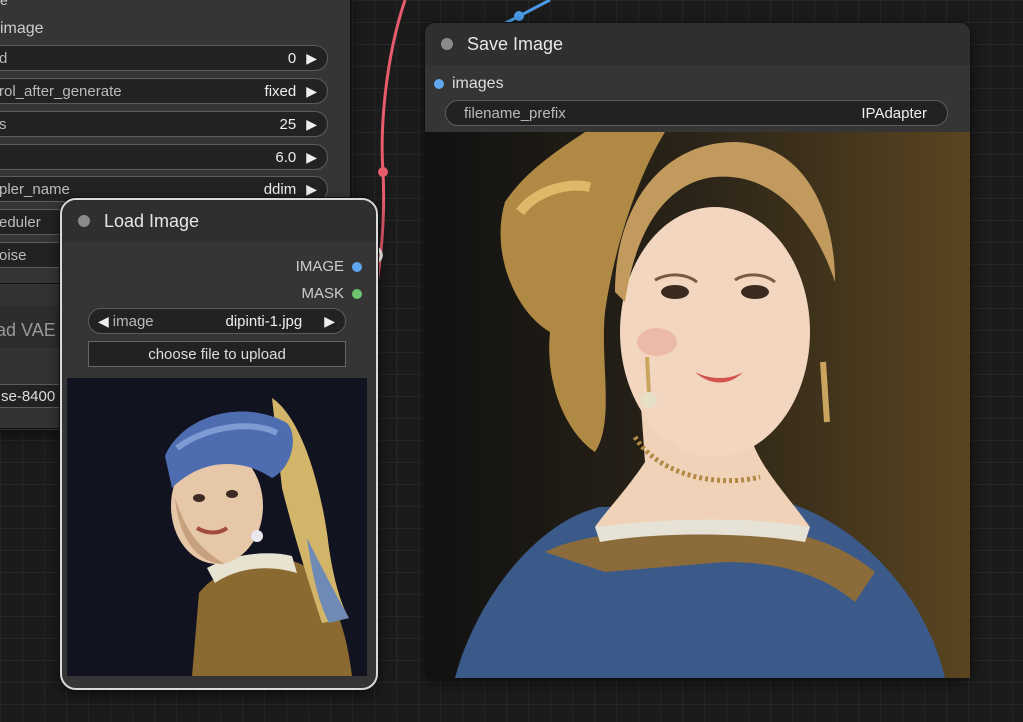 The height and width of the screenshot is (722, 1023). Describe the element at coordinates (61, 91) in the screenshot. I see `widget-name: rol_after_generate` at that location.